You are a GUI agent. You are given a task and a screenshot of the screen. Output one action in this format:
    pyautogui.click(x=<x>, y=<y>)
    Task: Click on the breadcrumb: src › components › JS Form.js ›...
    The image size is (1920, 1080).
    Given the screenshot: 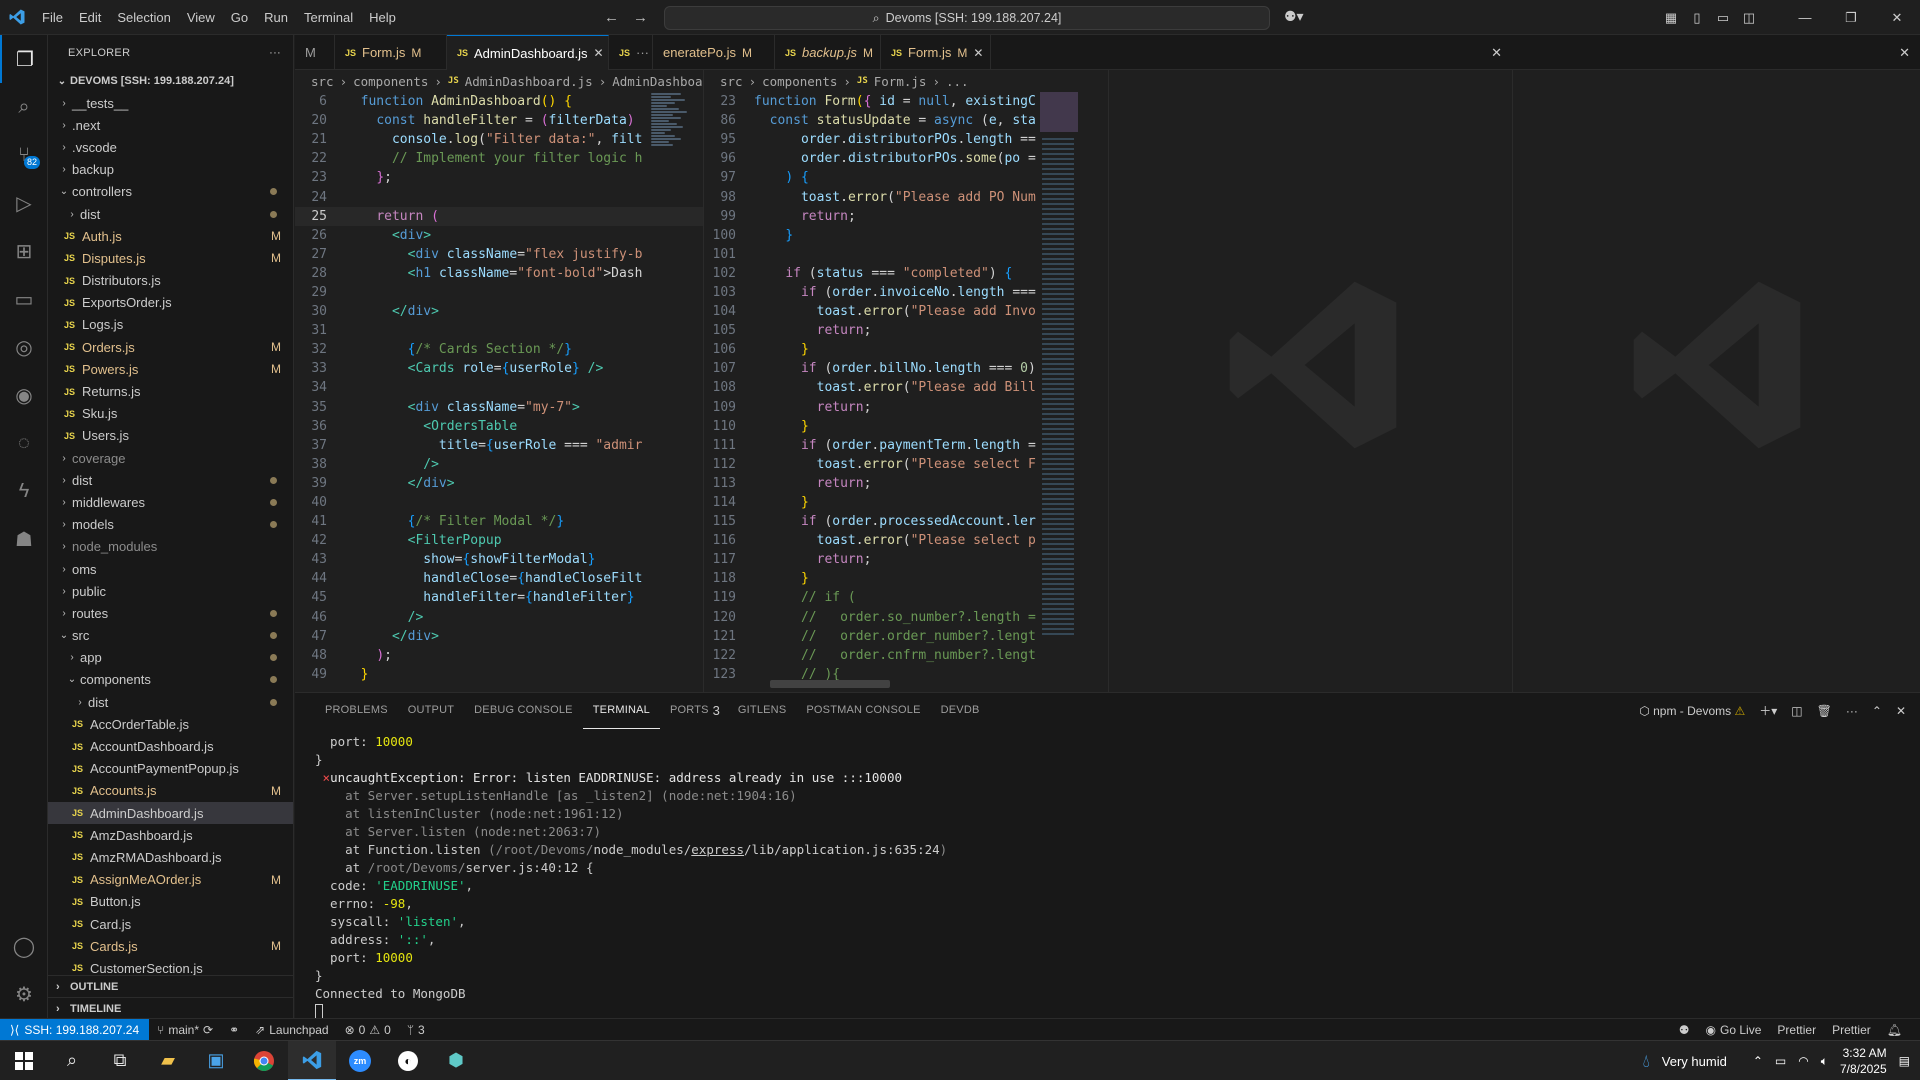 What is the action you would take?
    pyautogui.click(x=906, y=81)
    